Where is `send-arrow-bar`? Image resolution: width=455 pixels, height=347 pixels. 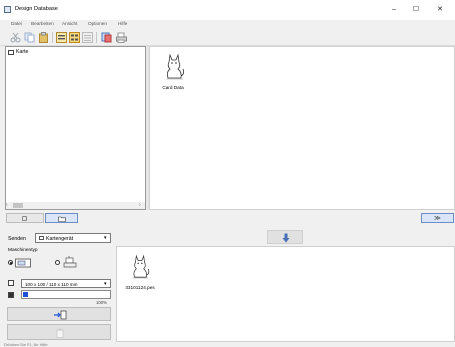
send-arrow-bar is located at coordinates (285, 237).